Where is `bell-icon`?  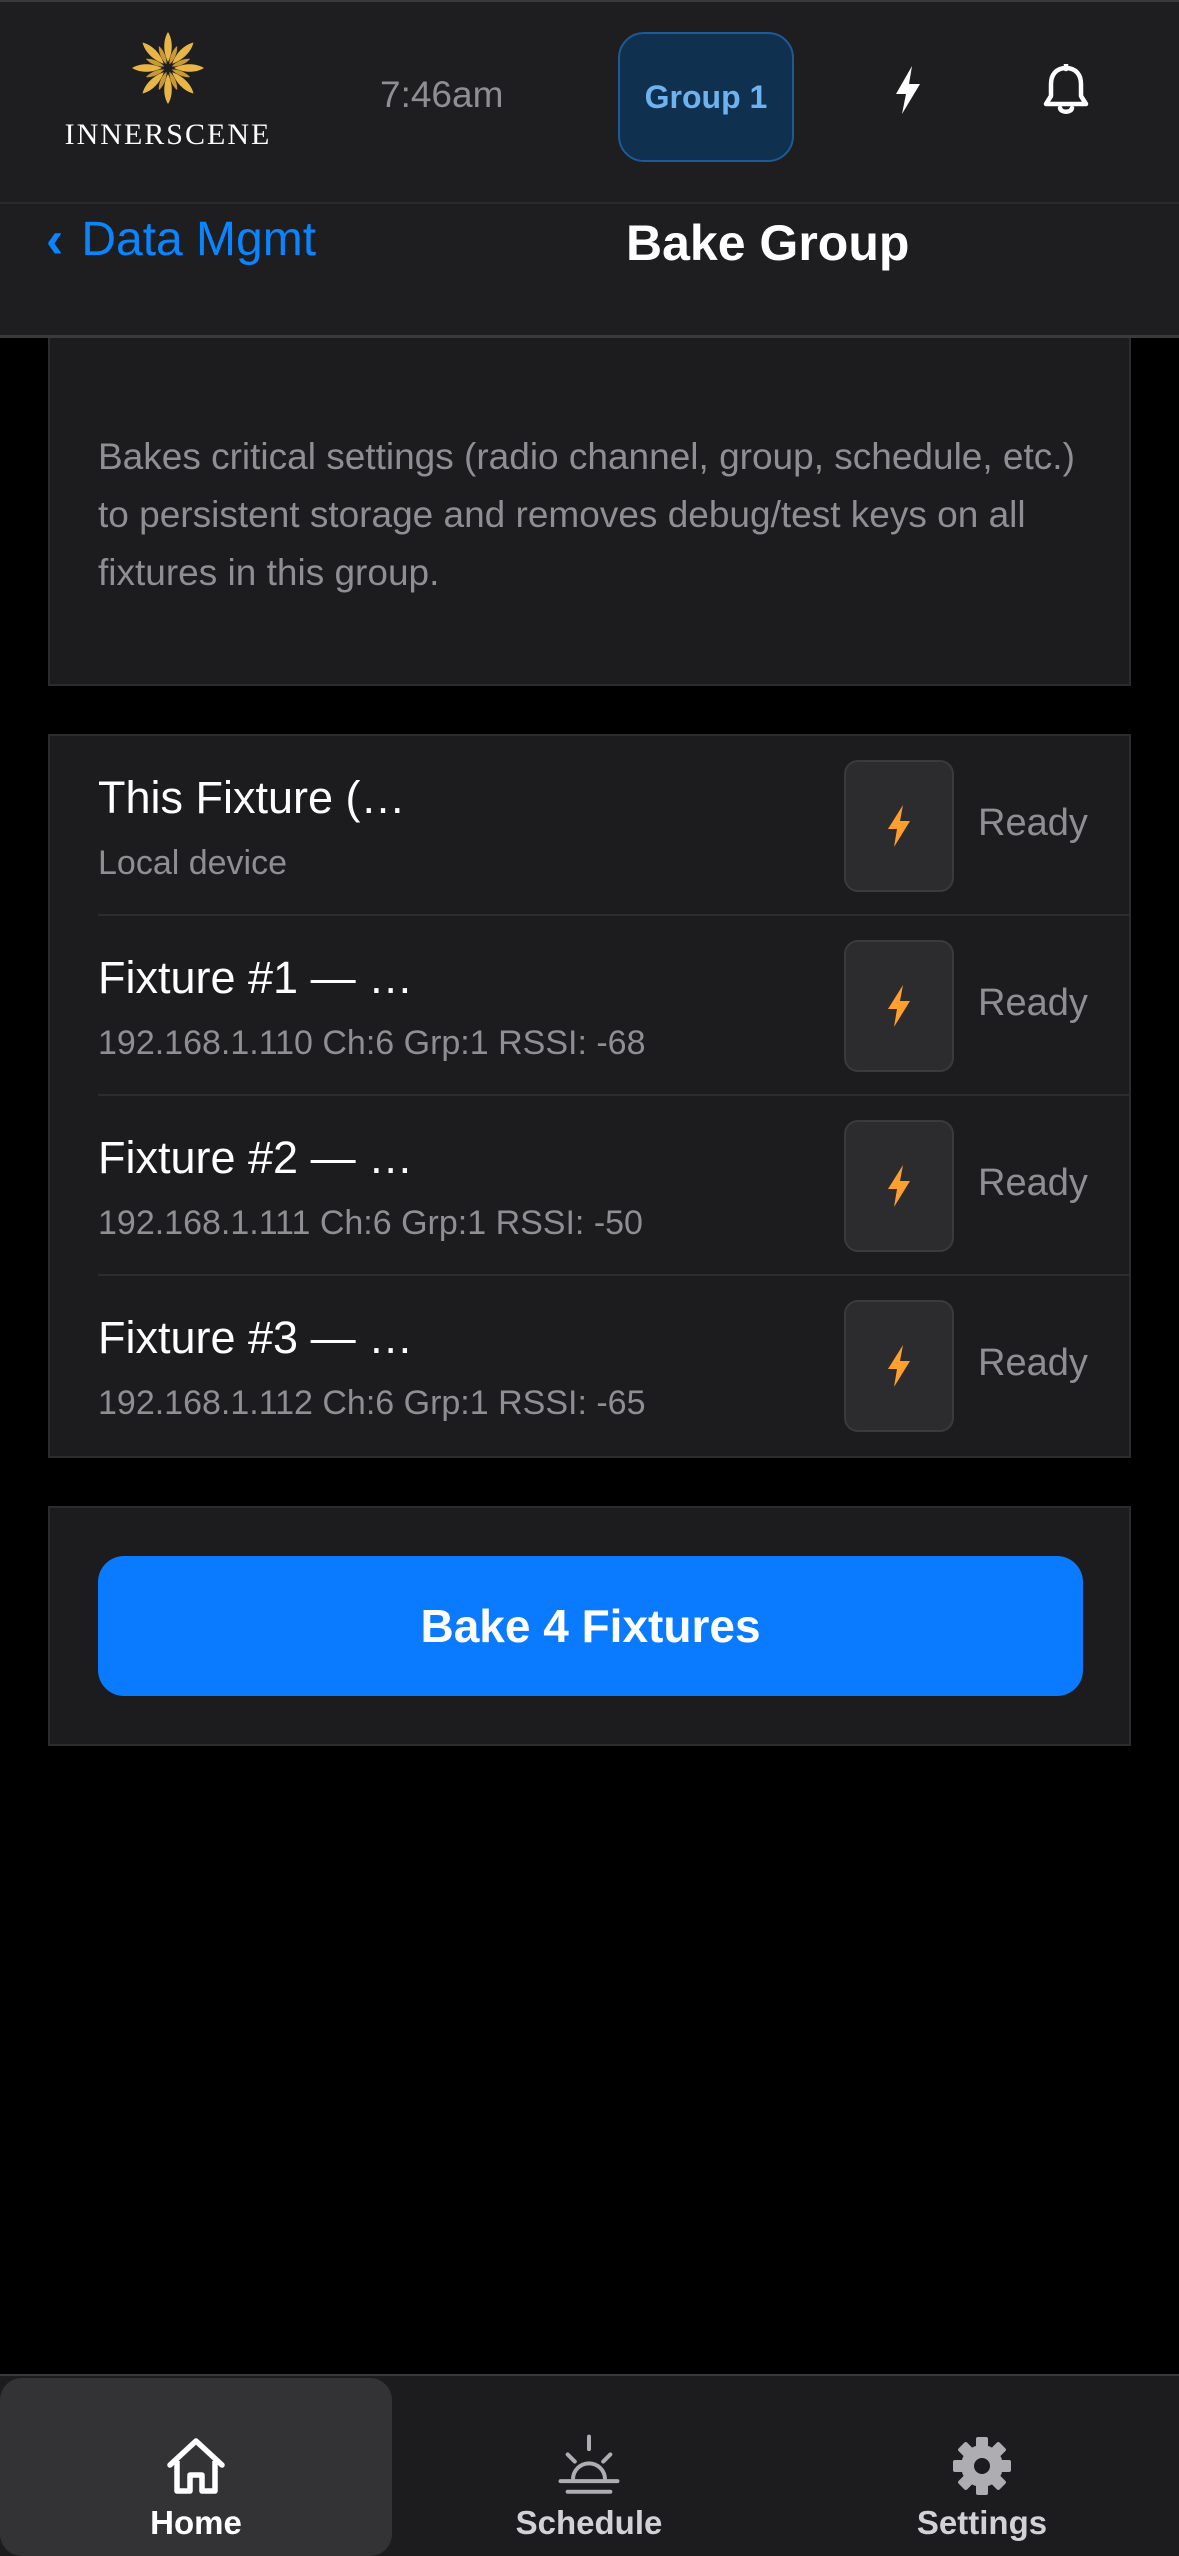 bell-icon is located at coordinates (1066, 90).